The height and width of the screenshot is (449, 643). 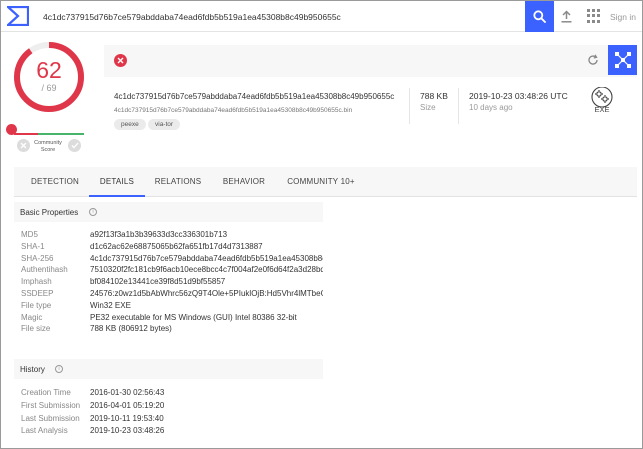 What do you see at coordinates (49, 70) in the screenshot?
I see `detection-count: 62` at bounding box center [49, 70].